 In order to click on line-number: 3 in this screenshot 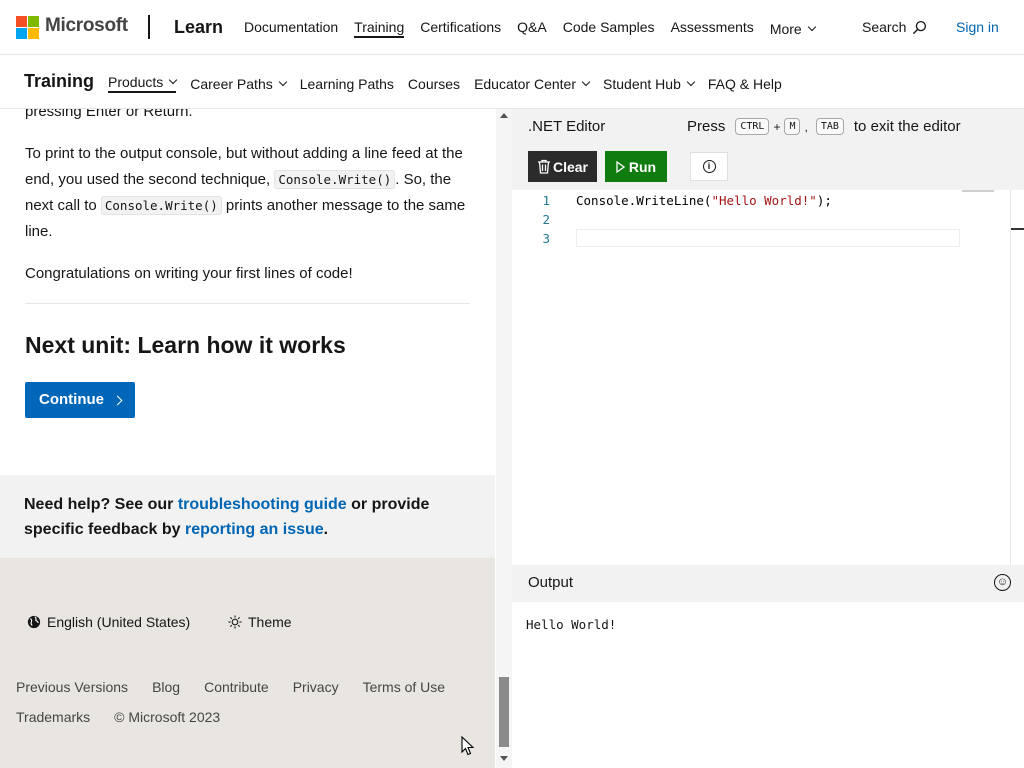, I will do `click(546, 238)`.